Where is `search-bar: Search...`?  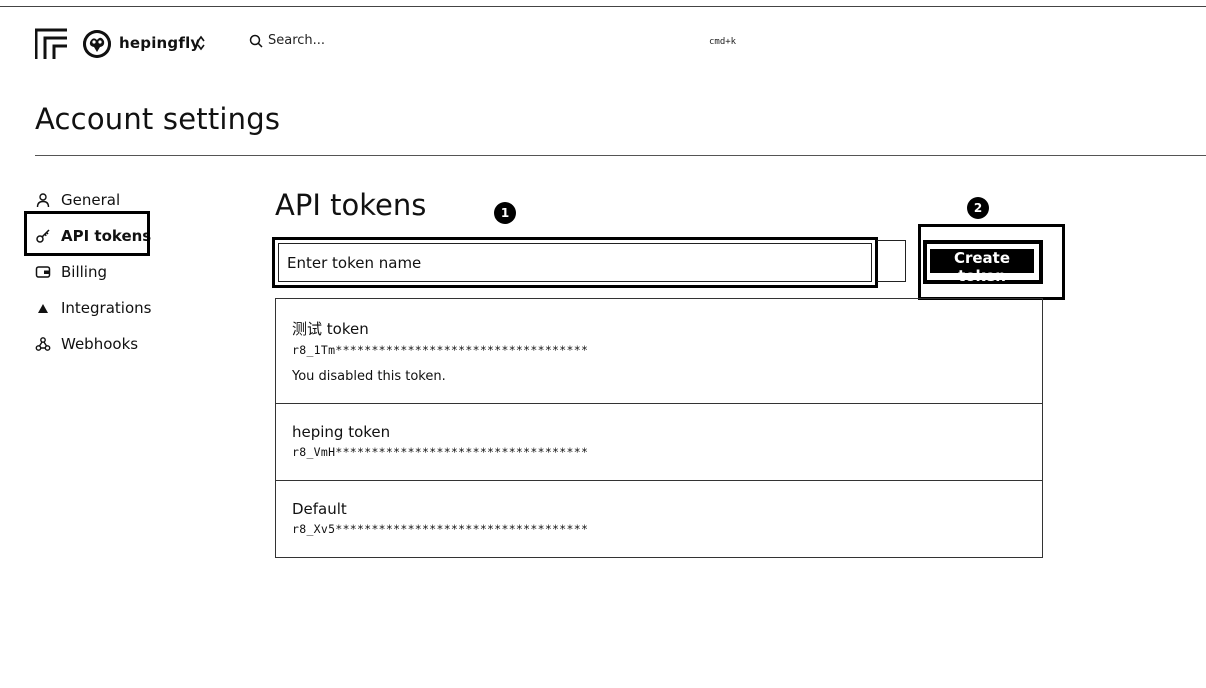
search-bar: Search... is located at coordinates (287, 40).